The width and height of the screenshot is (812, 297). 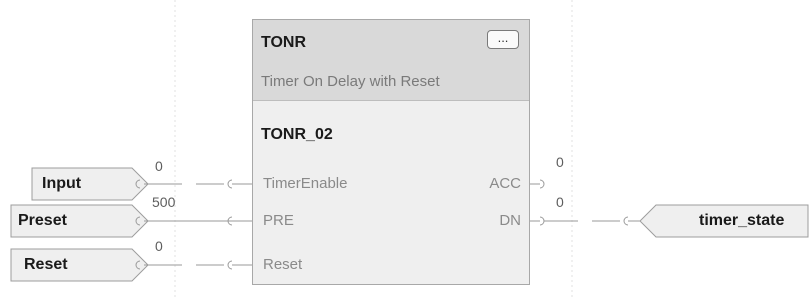 I want to click on input-tag-label: Input, so click(x=61, y=184).